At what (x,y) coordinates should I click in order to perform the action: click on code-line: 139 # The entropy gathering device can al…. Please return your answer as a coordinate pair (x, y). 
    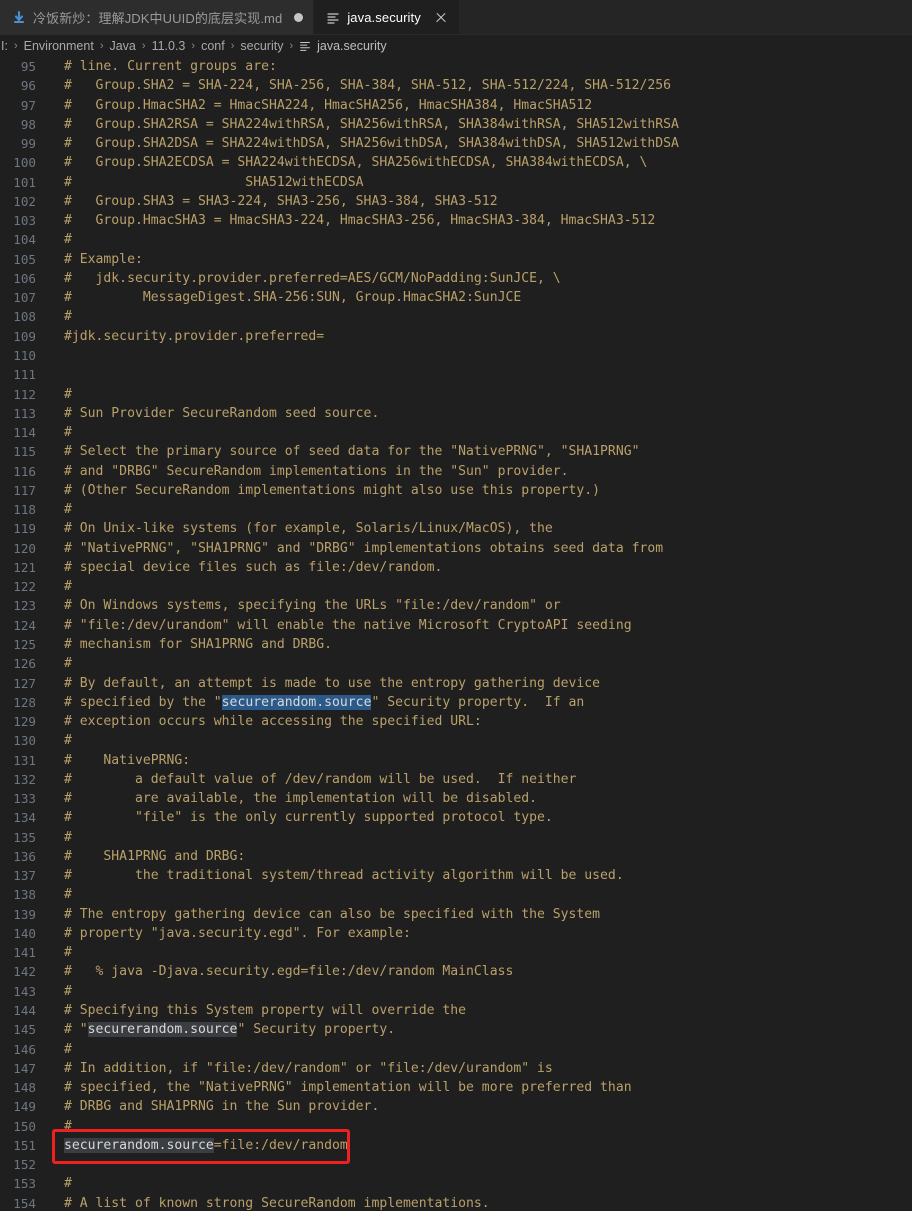
    Looking at the image, I should click on (456, 914).